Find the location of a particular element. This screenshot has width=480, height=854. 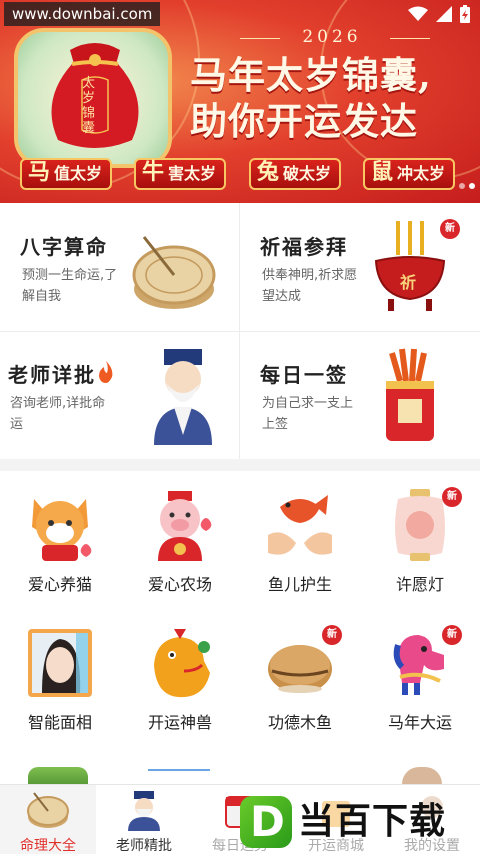

feature-desc: 咨询老师,详批命运 is located at coordinates (58, 414).